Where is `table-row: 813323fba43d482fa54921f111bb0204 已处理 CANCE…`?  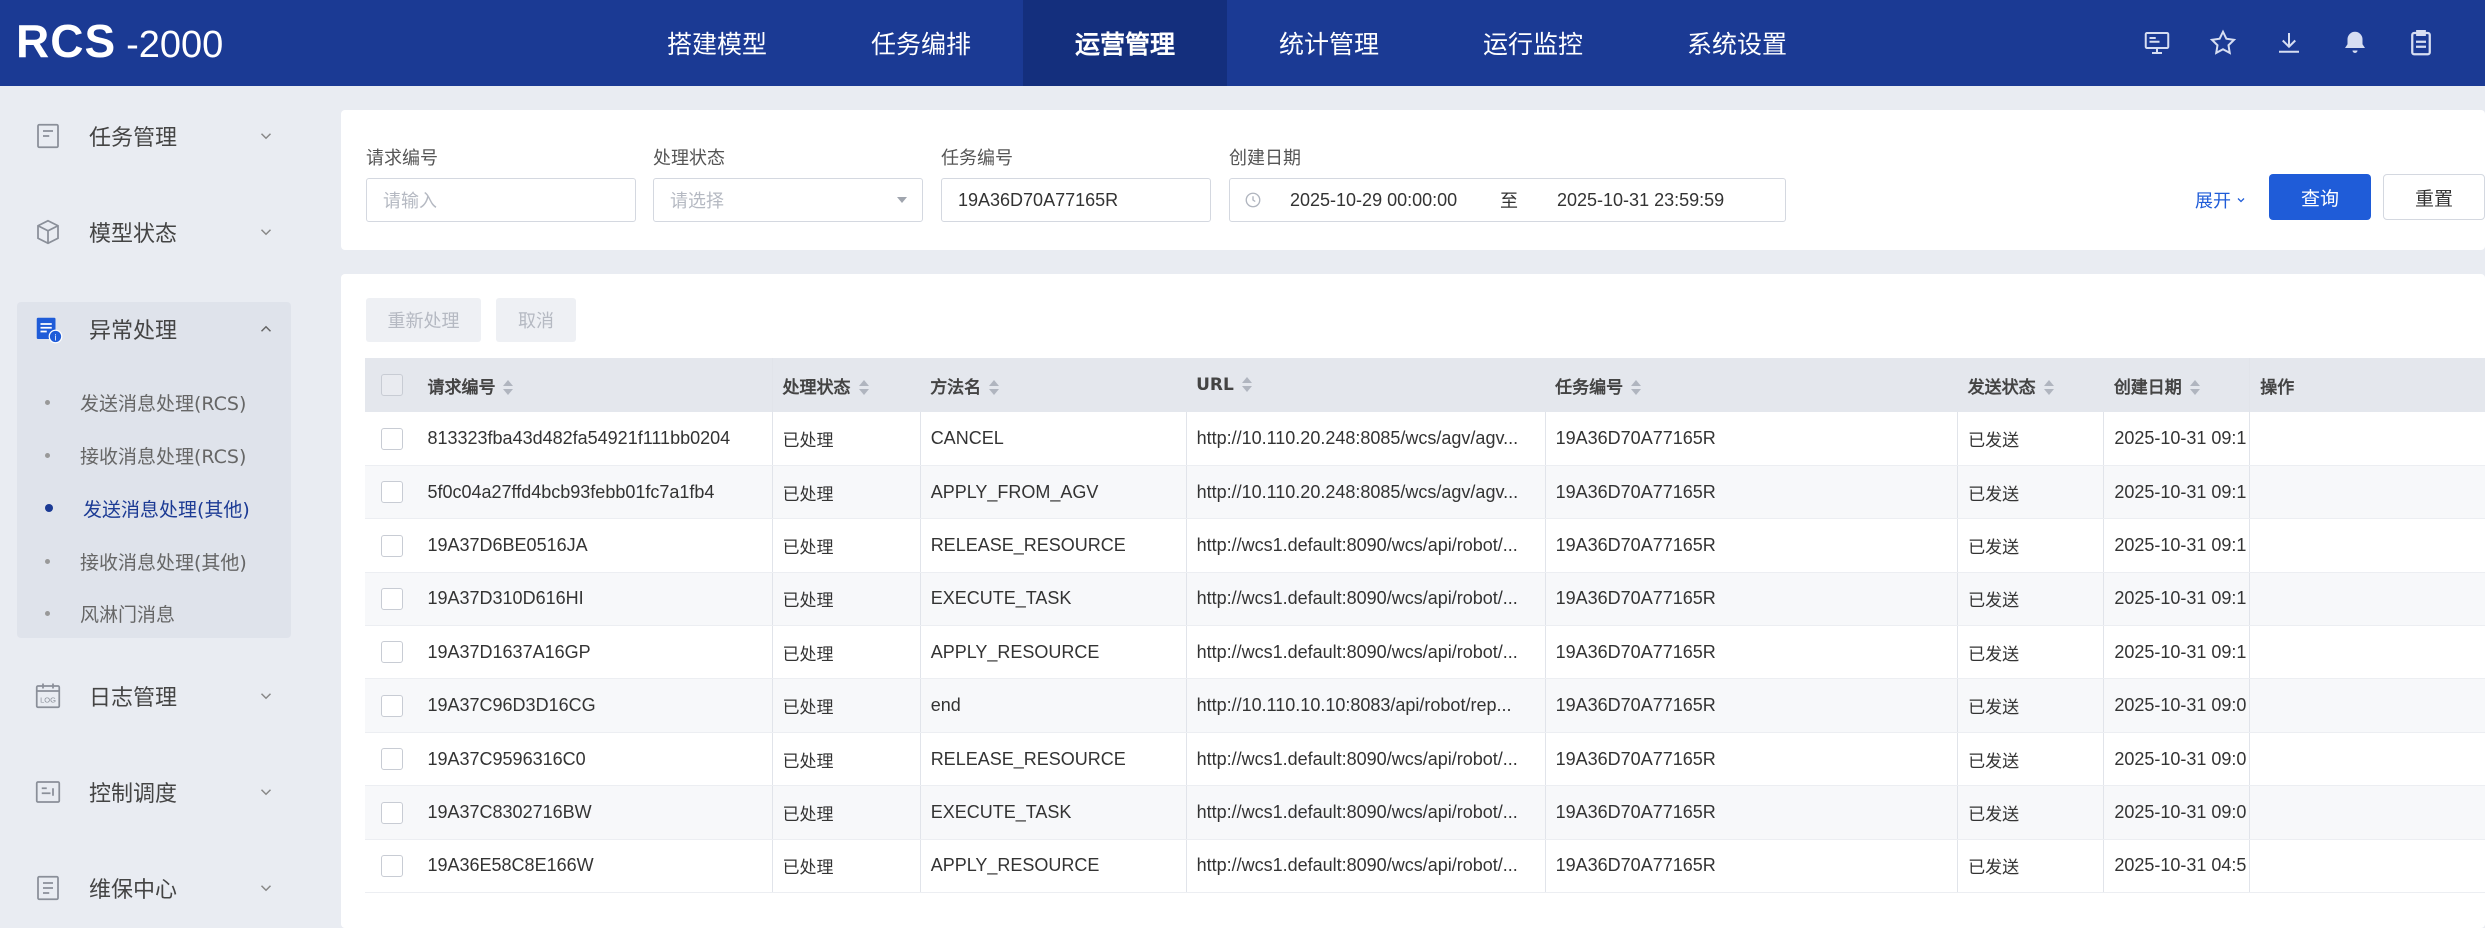 table-row: 813323fba43d482fa54921f111bb0204 已处理 CANCE… is located at coordinates (1425, 439).